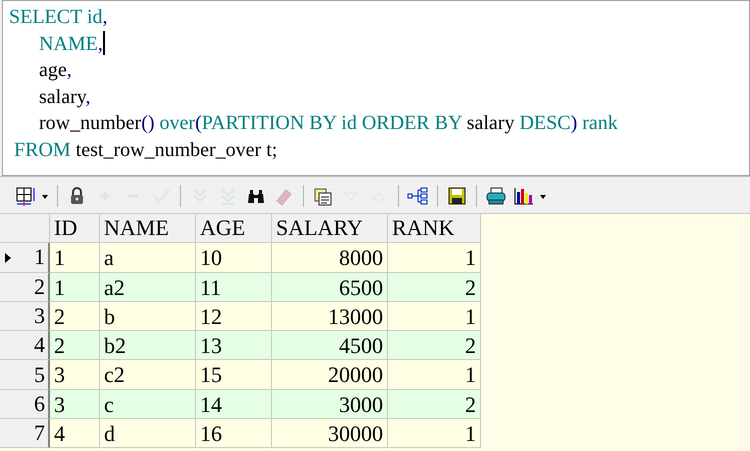  I want to click on row-header: 3, so click(25, 317).